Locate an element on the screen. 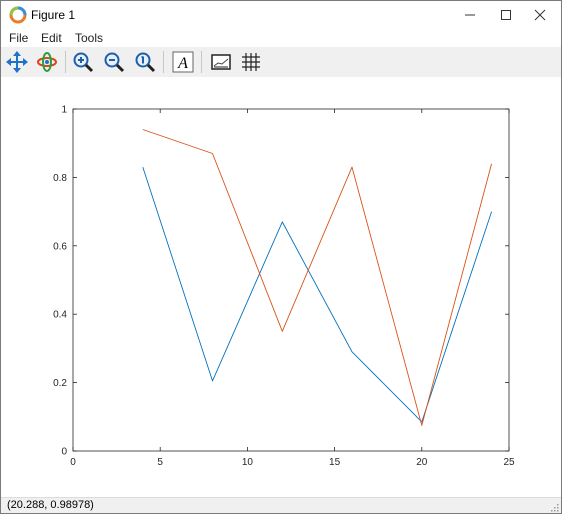  y-tick-label: 0.6 is located at coordinates (60, 246).